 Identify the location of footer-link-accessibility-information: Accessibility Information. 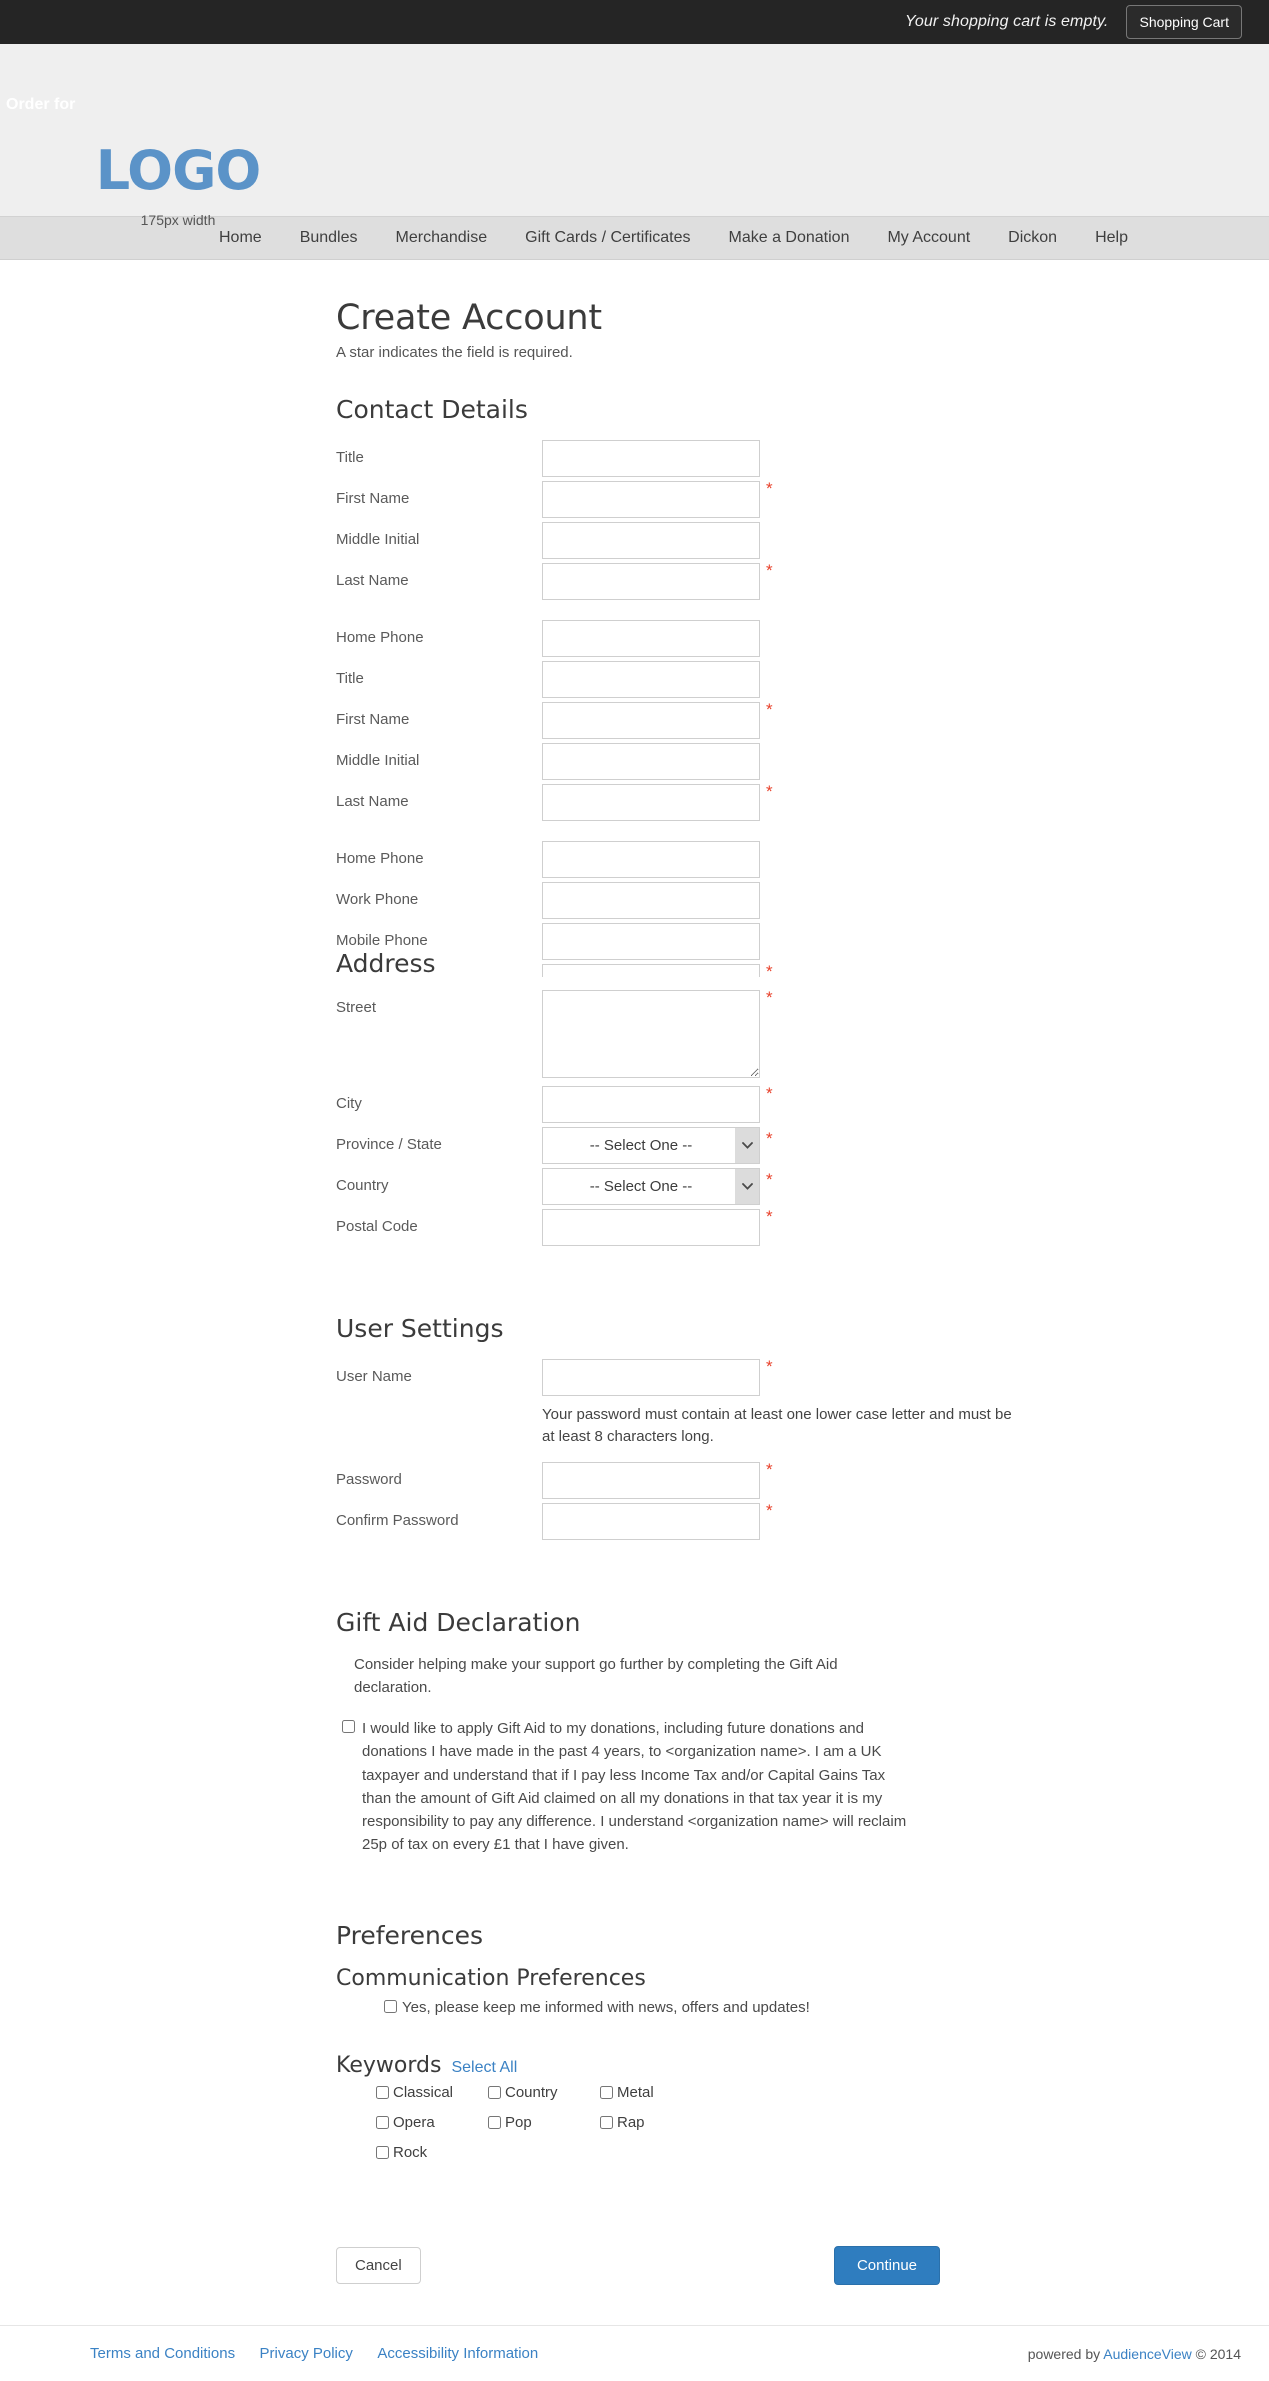
(457, 2353).